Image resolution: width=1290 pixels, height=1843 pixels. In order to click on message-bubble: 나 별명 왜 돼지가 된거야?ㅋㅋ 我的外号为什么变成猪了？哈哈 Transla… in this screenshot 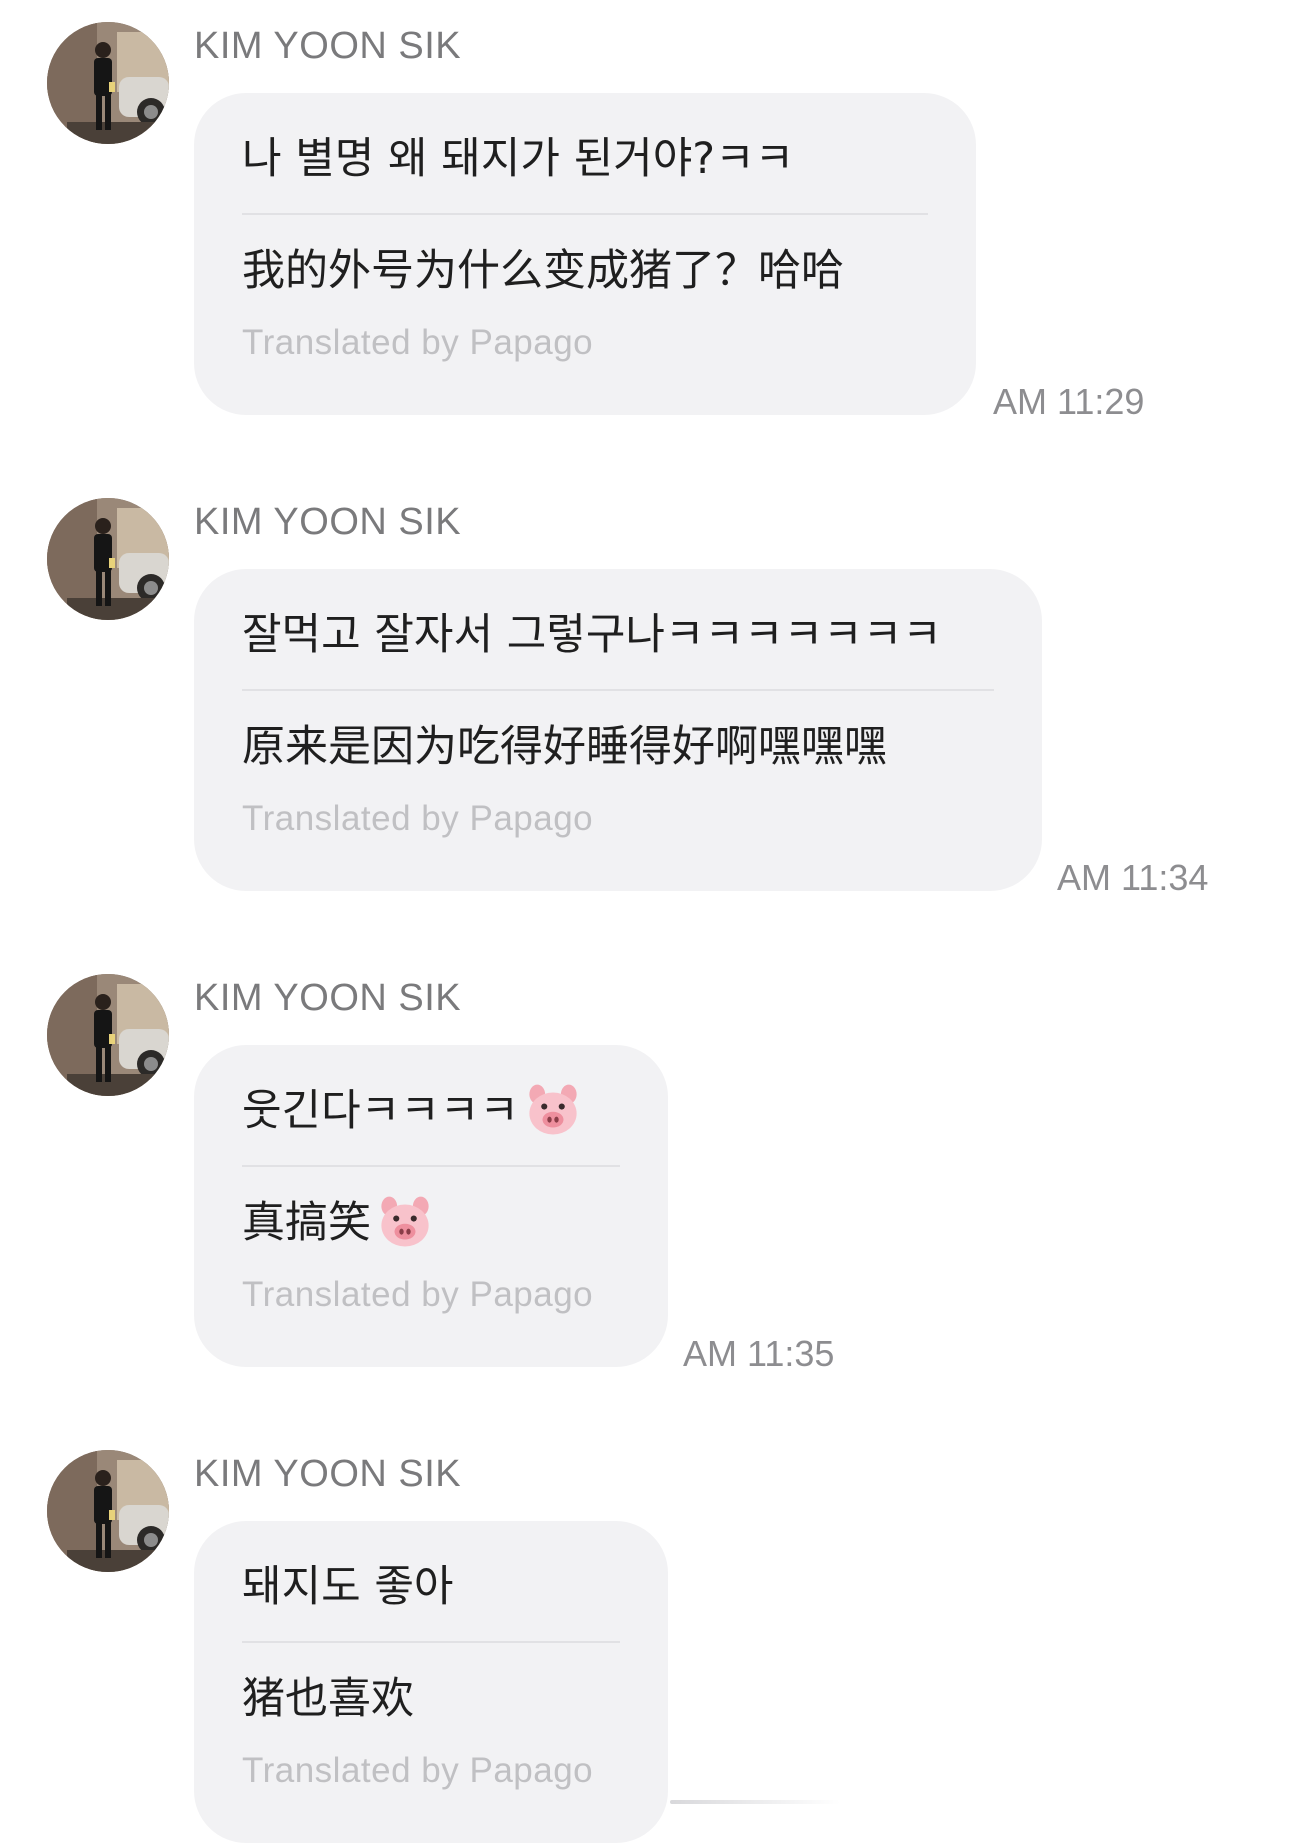, I will do `click(585, 254)`.